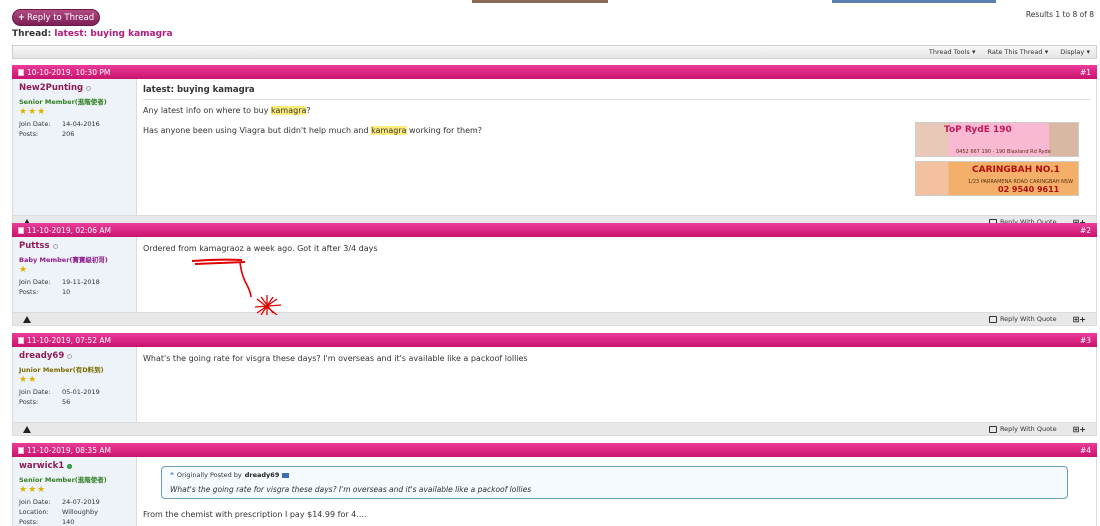  I want to click on username: dready69, so click(74, 356).